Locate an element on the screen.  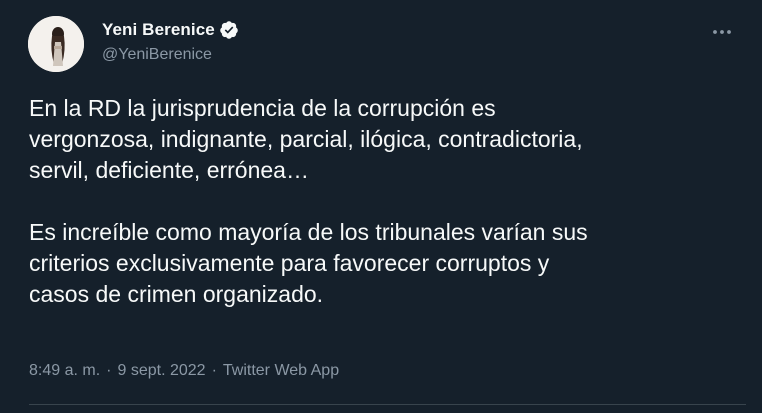
divider is located at coordinates (387, 404).